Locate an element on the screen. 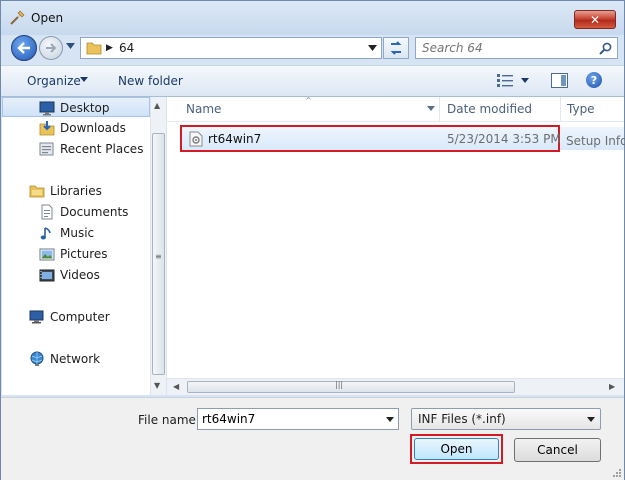  file-type: Setup Infor is located at coordinates (595, 141).